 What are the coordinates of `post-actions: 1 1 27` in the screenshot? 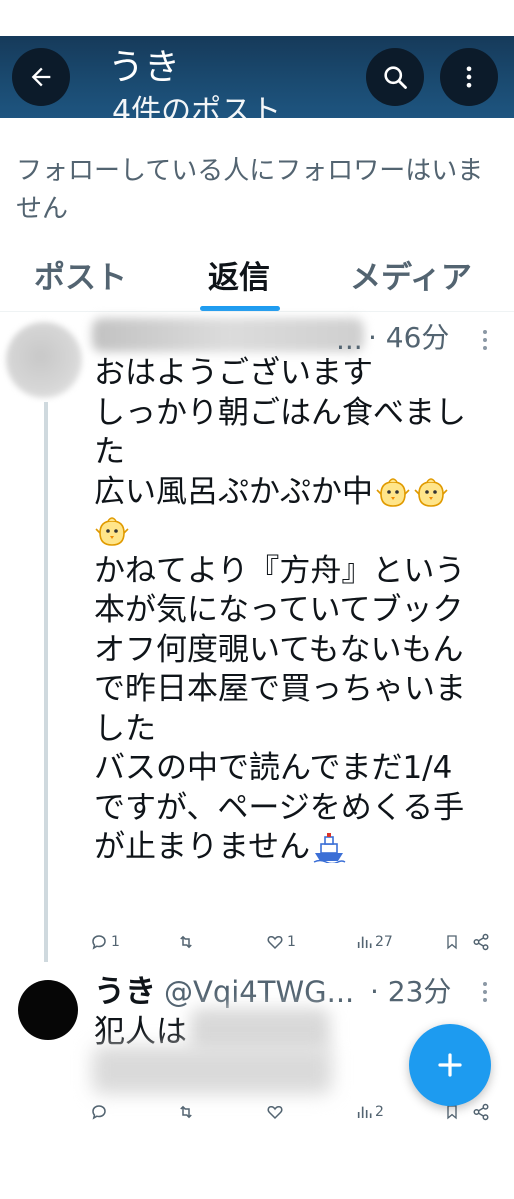 It's located at (295, 942).